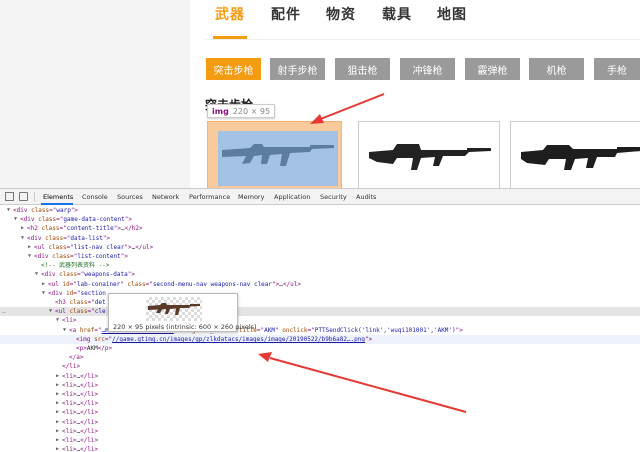 This screenshot has height=452, width=640. What do you see at coordinates (320, 256) in the screenshot?
I see `dom-node-row: ▼ <div class="list-content">` at bounding box center [320, 256].